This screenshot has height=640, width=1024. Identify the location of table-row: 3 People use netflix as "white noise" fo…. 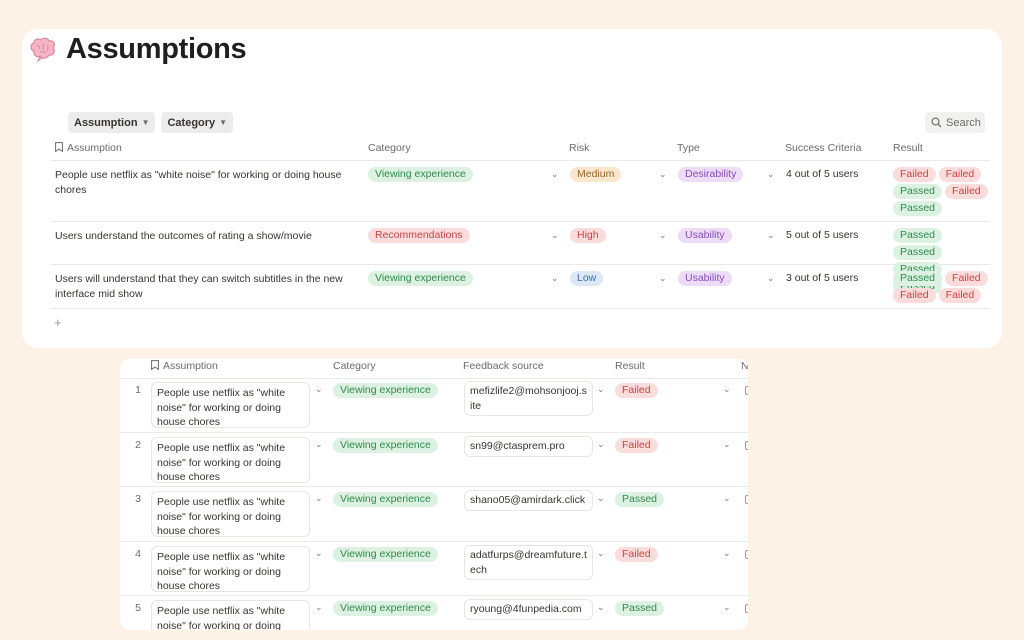
(434, 514).